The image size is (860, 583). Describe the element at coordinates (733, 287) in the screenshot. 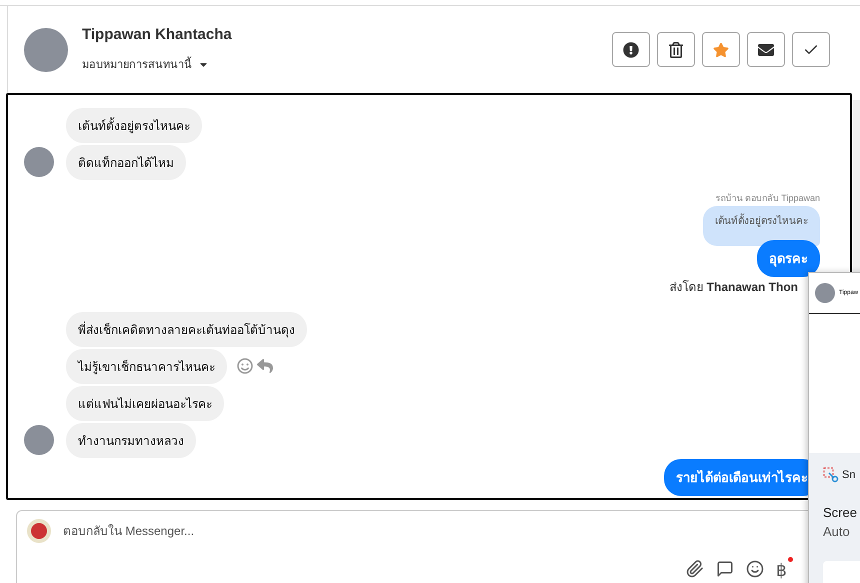

I see `sent-by-label: ส่งโดย Thanawan Thon` at that location.